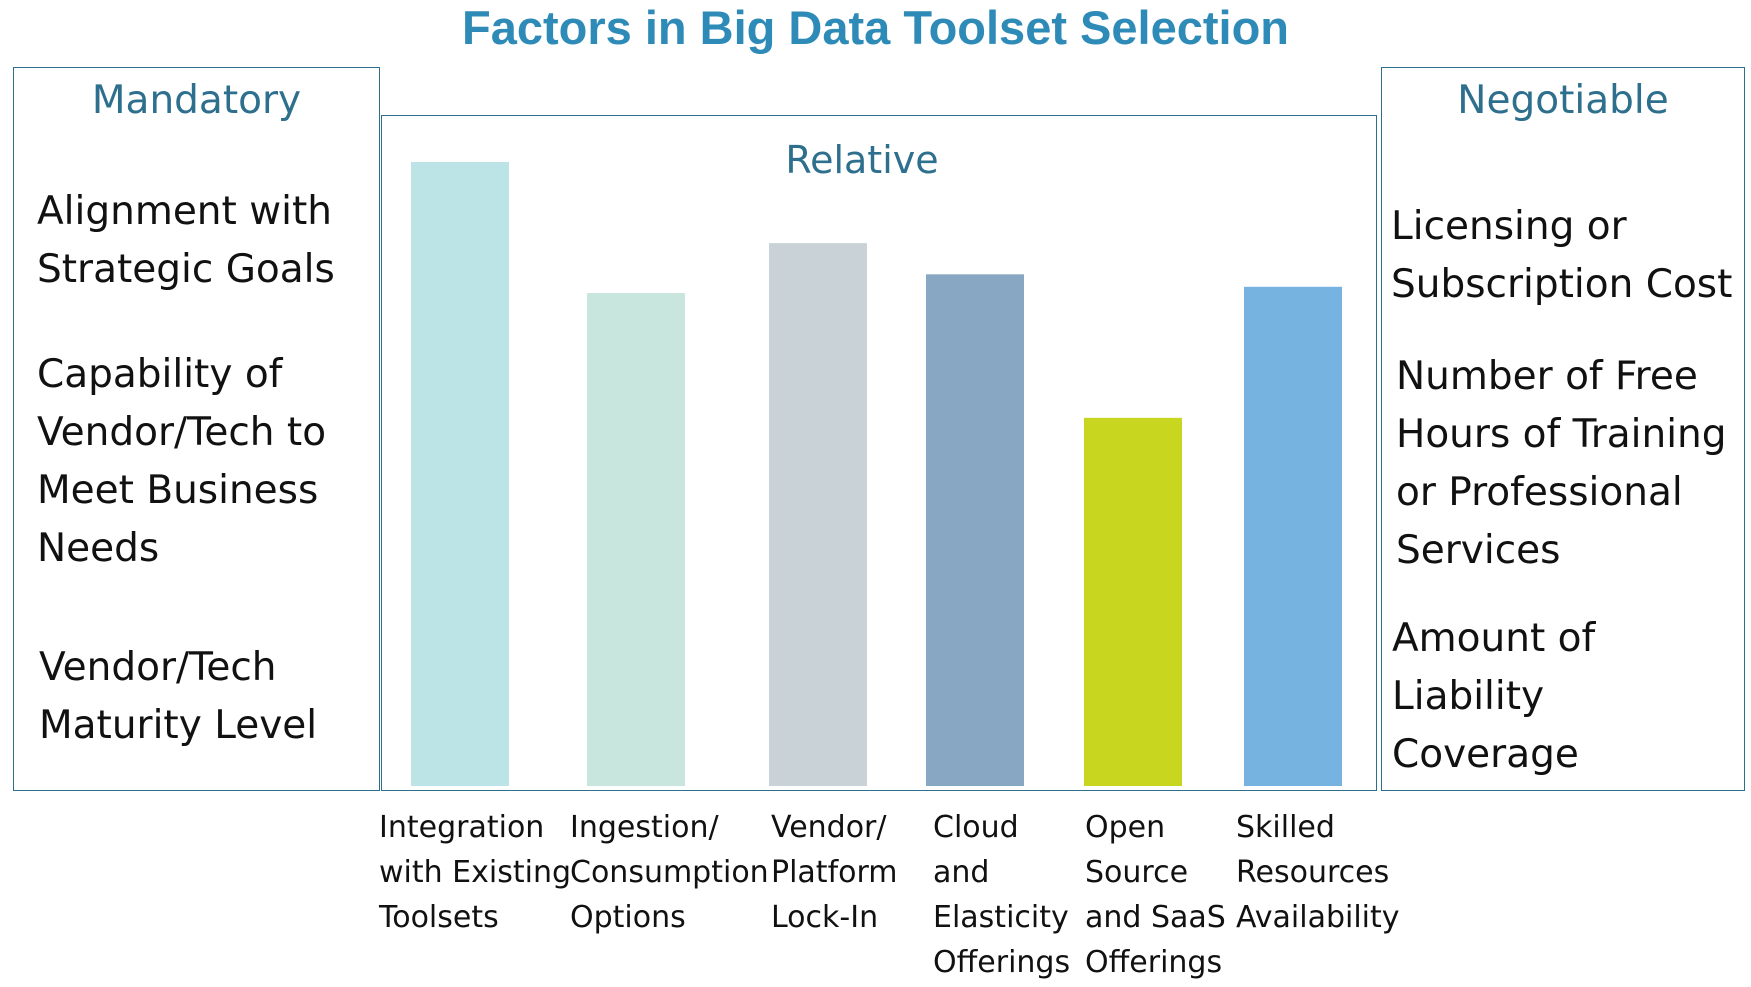  Describe the element at coordinates (669, 872) in the screenshot. I see `x-tick-label: Ingestion/ Consumption Options` at that location.